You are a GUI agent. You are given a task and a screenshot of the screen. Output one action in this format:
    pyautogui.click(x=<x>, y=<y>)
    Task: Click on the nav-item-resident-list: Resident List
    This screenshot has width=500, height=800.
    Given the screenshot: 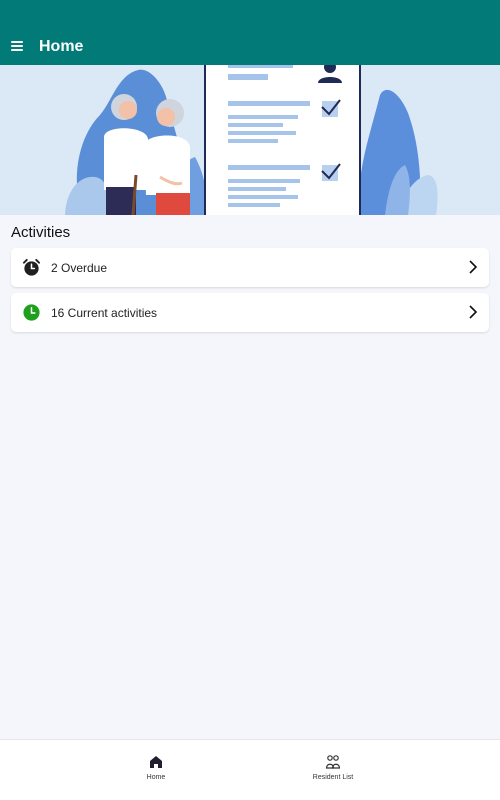 What is the action you would take?
    pyautogui.click(x=333, y=770)
    